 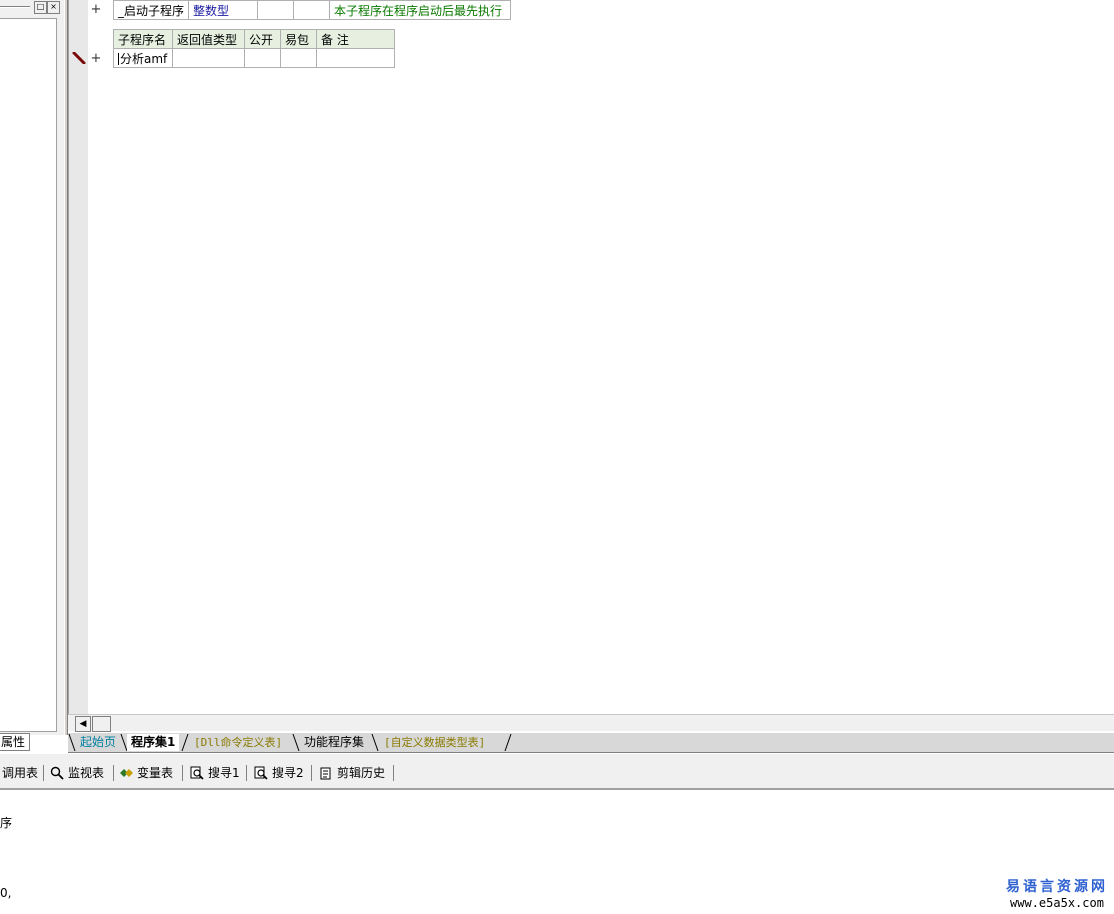 I want to click on startup-public-cell, so click(x=276, y=10).